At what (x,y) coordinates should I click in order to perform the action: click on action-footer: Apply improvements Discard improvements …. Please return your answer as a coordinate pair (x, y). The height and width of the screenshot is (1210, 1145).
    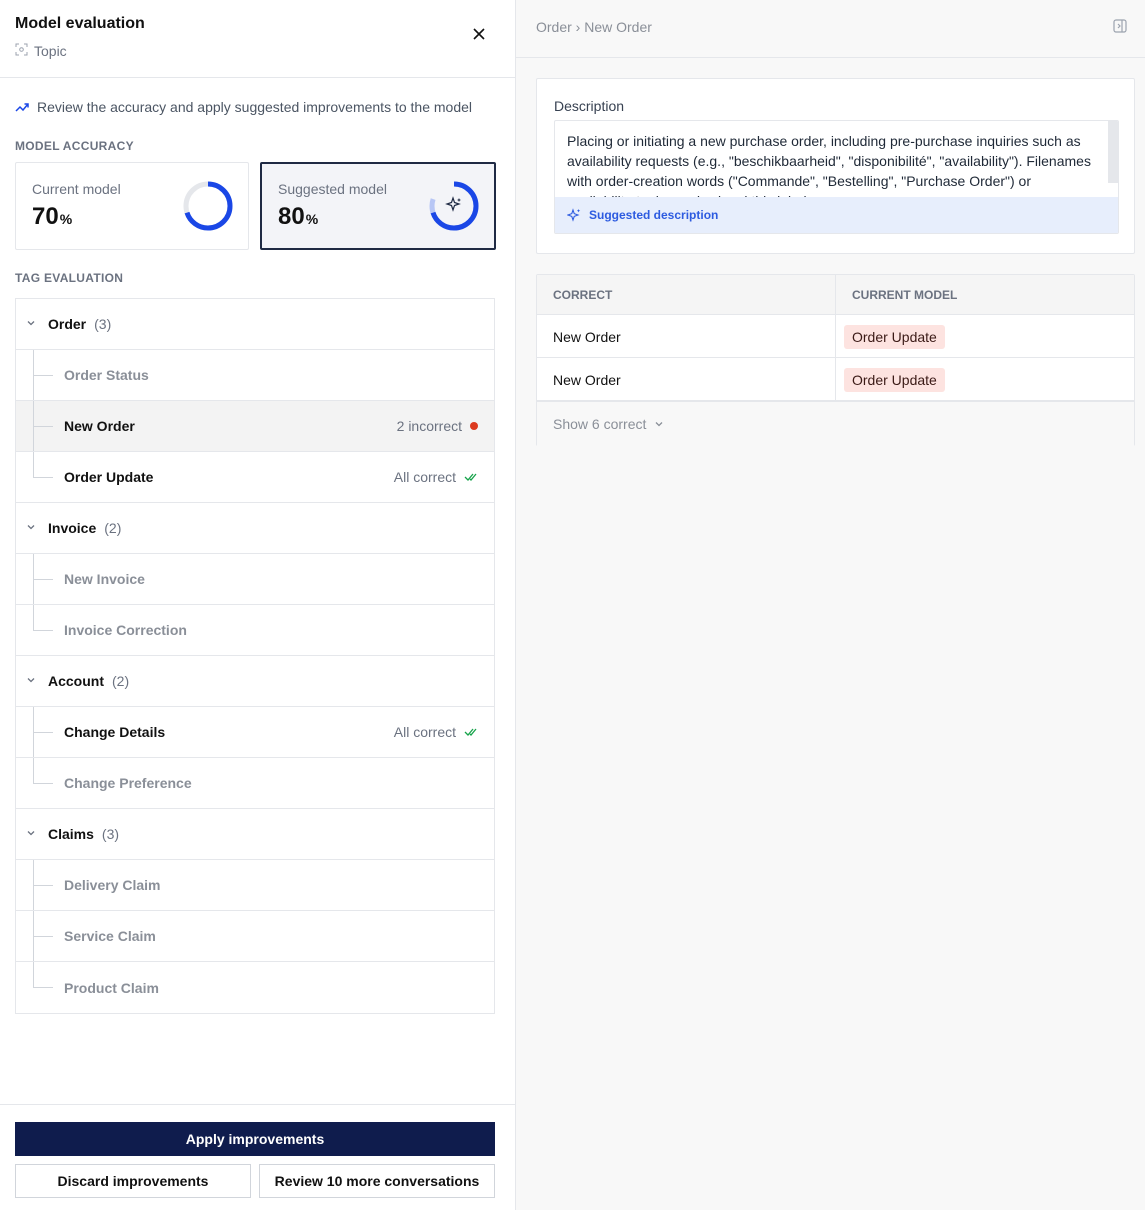
    Looking at the image, I should click on (257, 1157).